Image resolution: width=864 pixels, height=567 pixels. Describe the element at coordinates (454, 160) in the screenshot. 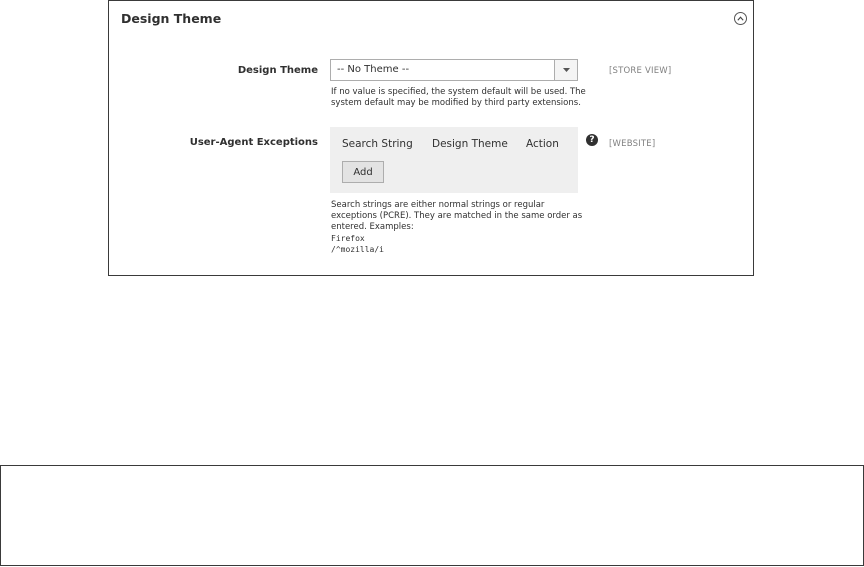

I see `user-agent-exceptions-grid: Search String Design Theme Action Add` at that location.